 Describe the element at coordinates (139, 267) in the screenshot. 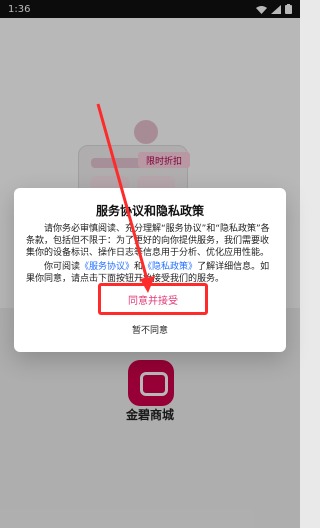

I see `paragraph2-middle: 和` at that location.